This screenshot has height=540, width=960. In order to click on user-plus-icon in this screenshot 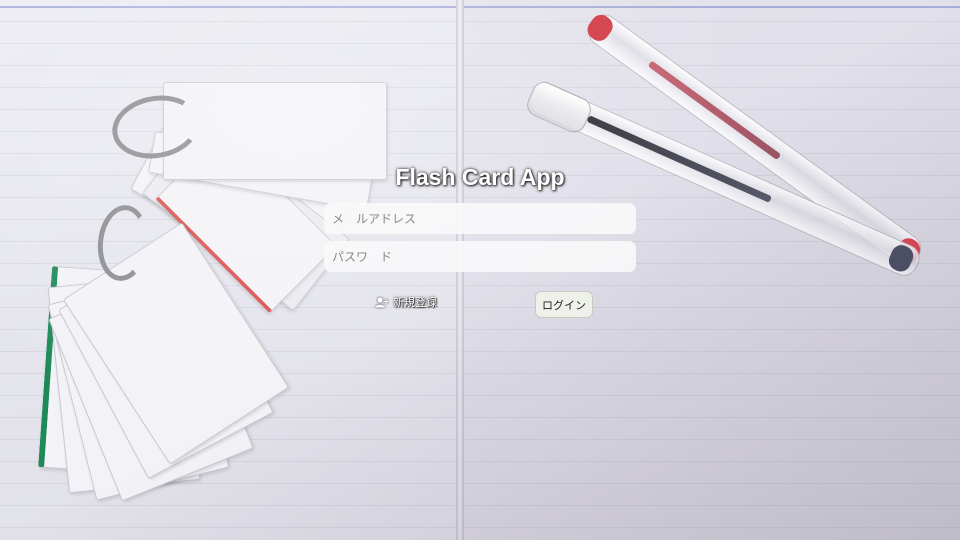, I will do `click(382, 301)`.